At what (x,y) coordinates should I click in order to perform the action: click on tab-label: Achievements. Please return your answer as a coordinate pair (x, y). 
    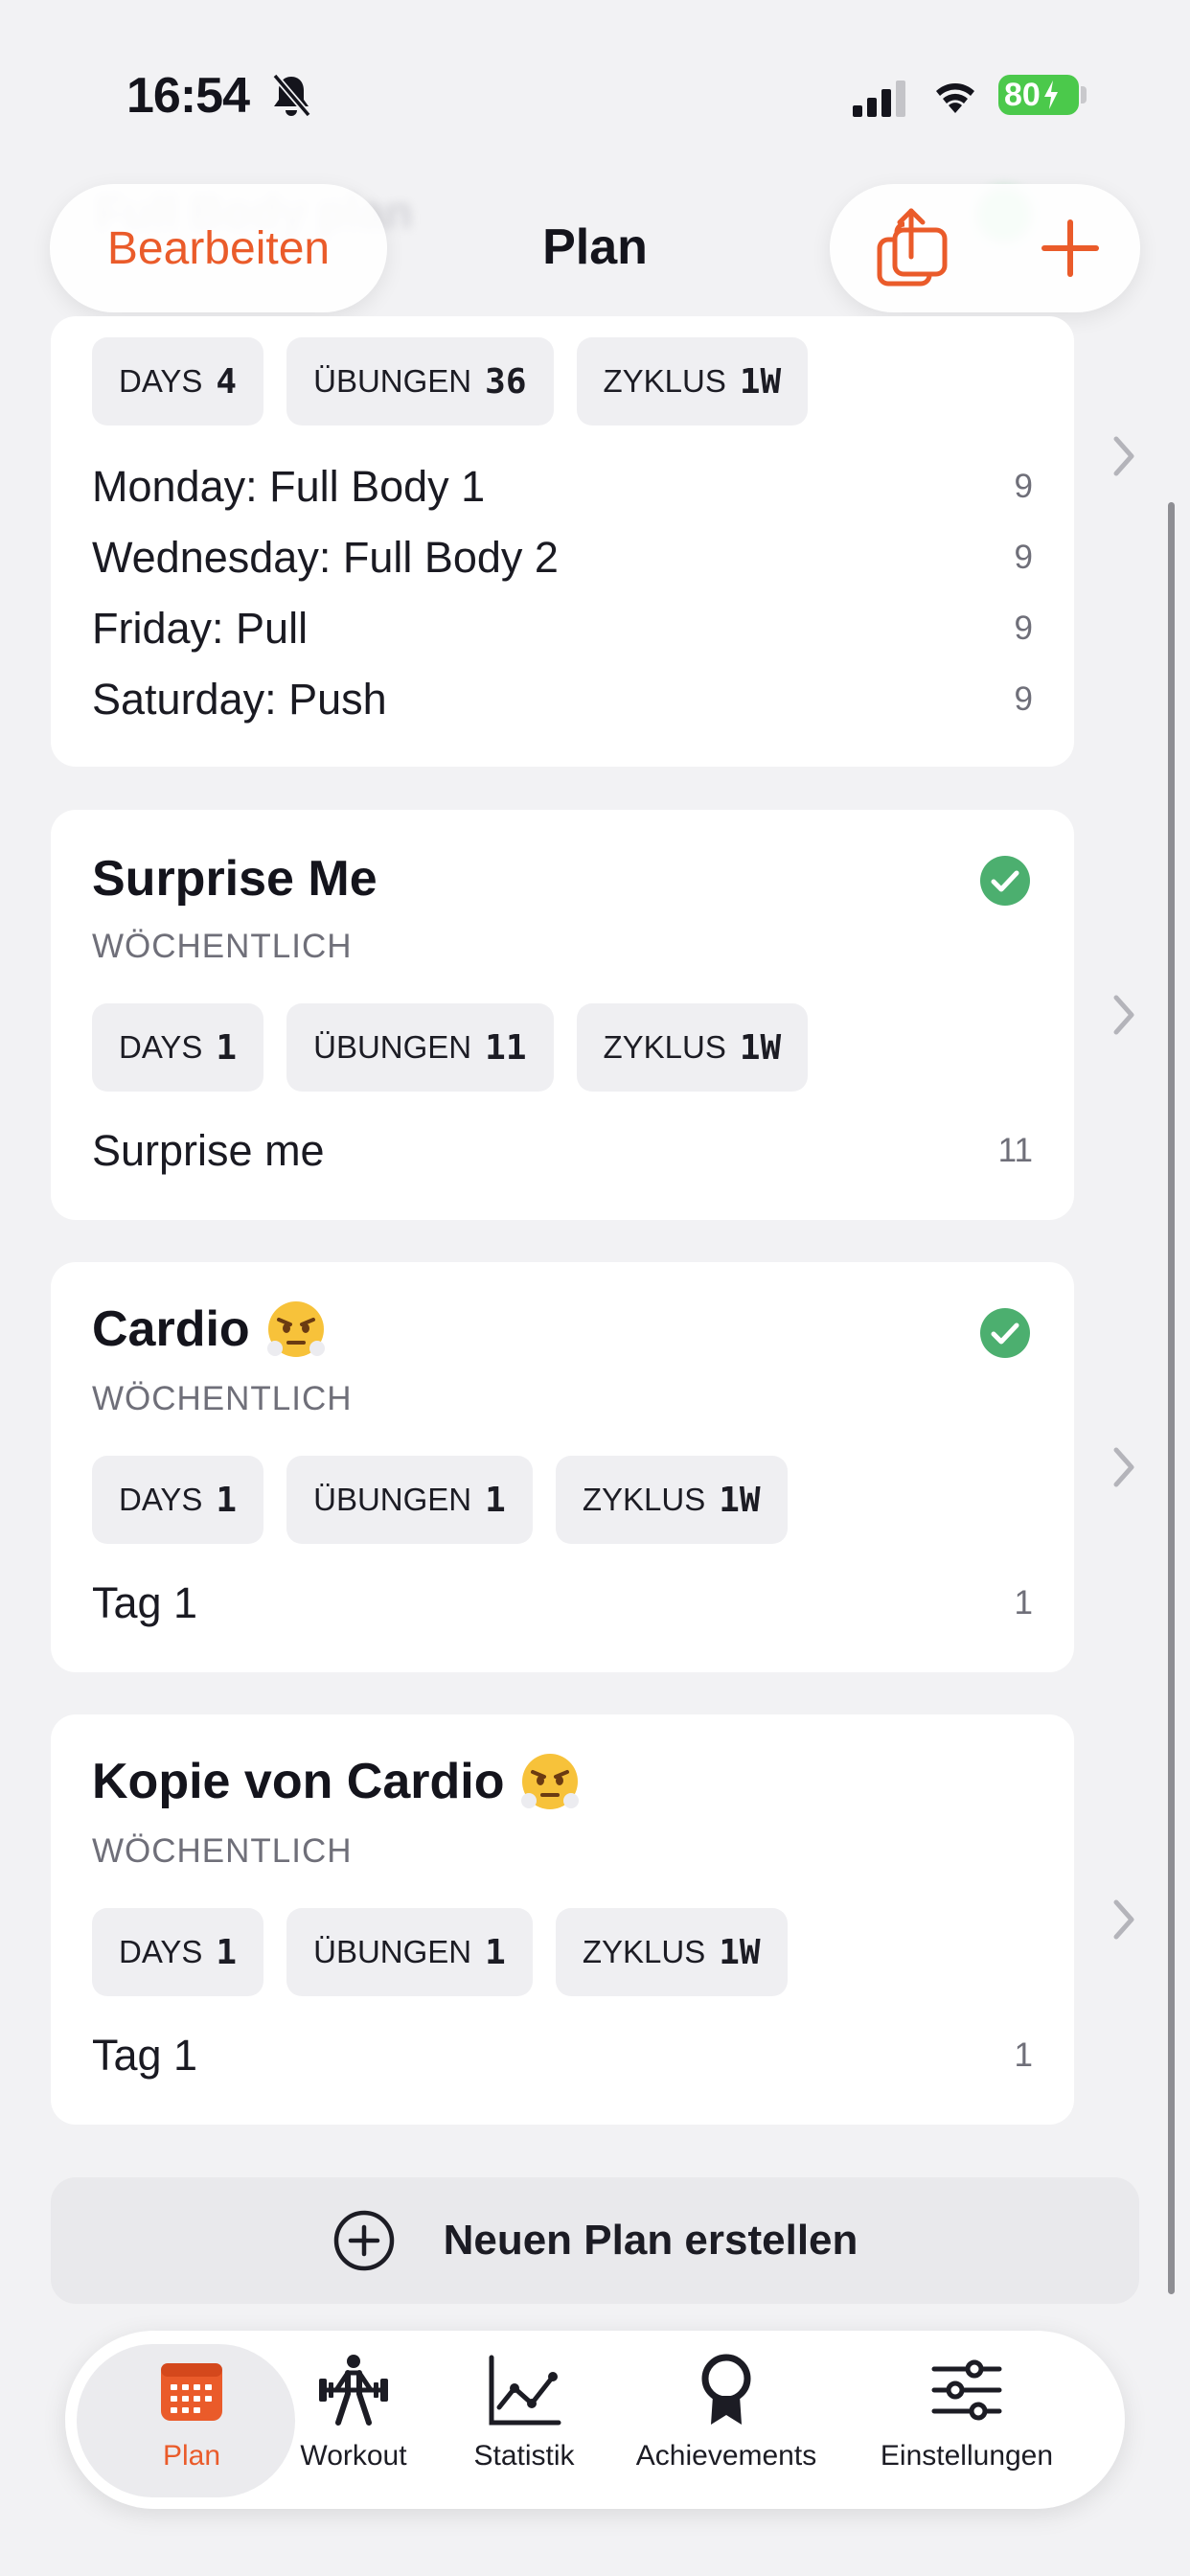
    Looking at the image, I should click on (726, 2456).